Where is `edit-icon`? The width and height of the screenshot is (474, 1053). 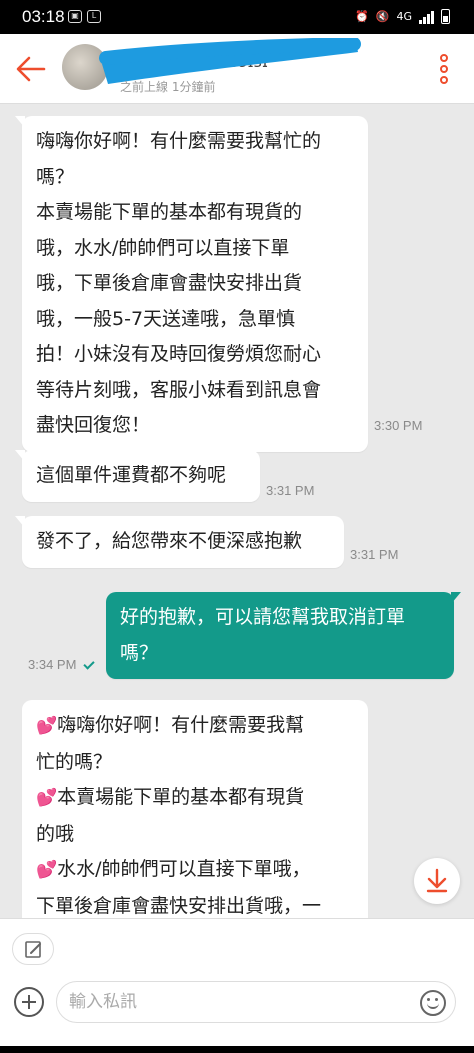
edit-icon is located at coordinates (33, 949).